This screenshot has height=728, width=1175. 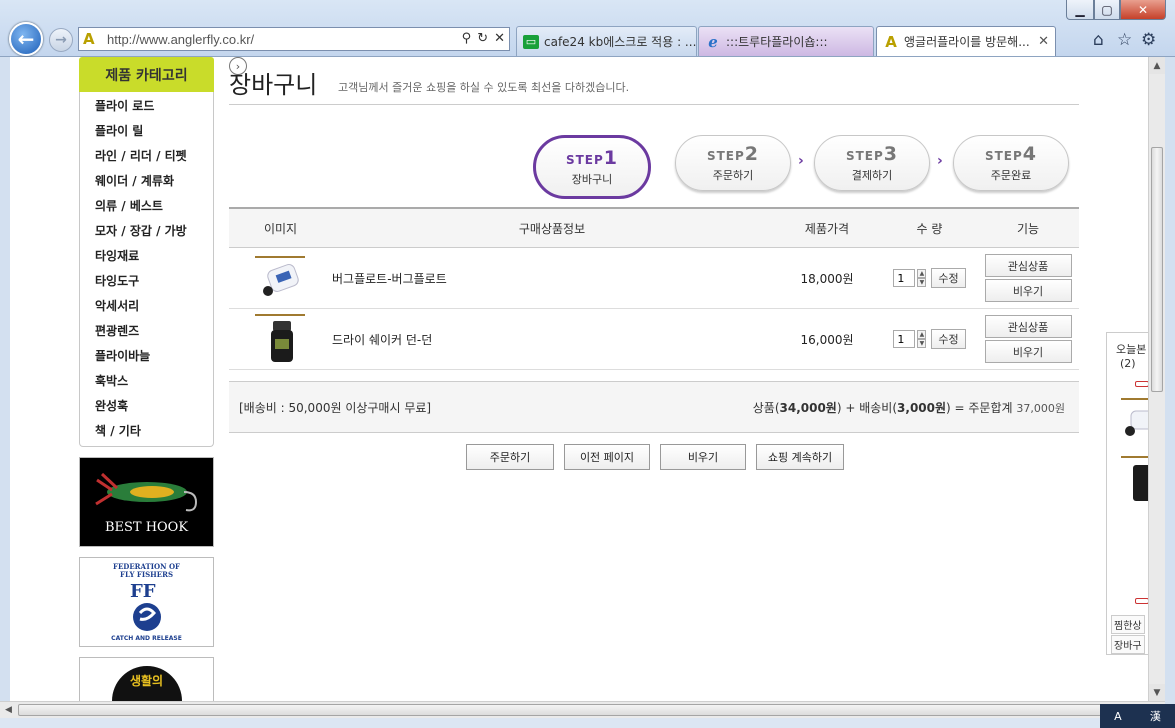 I want to click on vertical-scrollbar: ▲ ▼, so click(x=1156, y=379).